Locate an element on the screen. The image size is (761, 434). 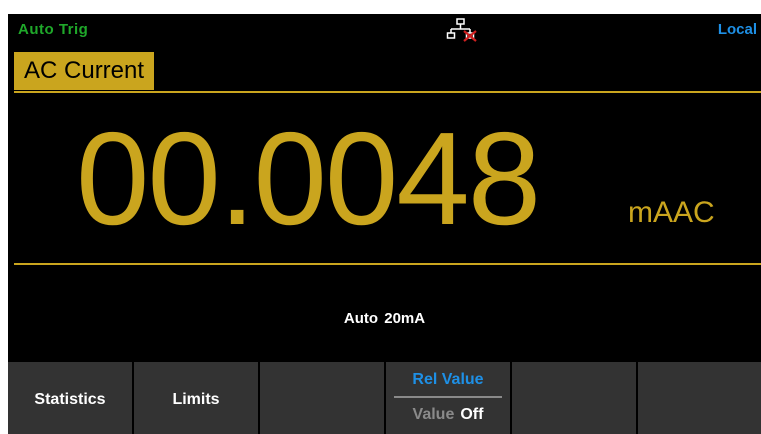
rel-value-option-value: Value is located at coordinates (433, 414).